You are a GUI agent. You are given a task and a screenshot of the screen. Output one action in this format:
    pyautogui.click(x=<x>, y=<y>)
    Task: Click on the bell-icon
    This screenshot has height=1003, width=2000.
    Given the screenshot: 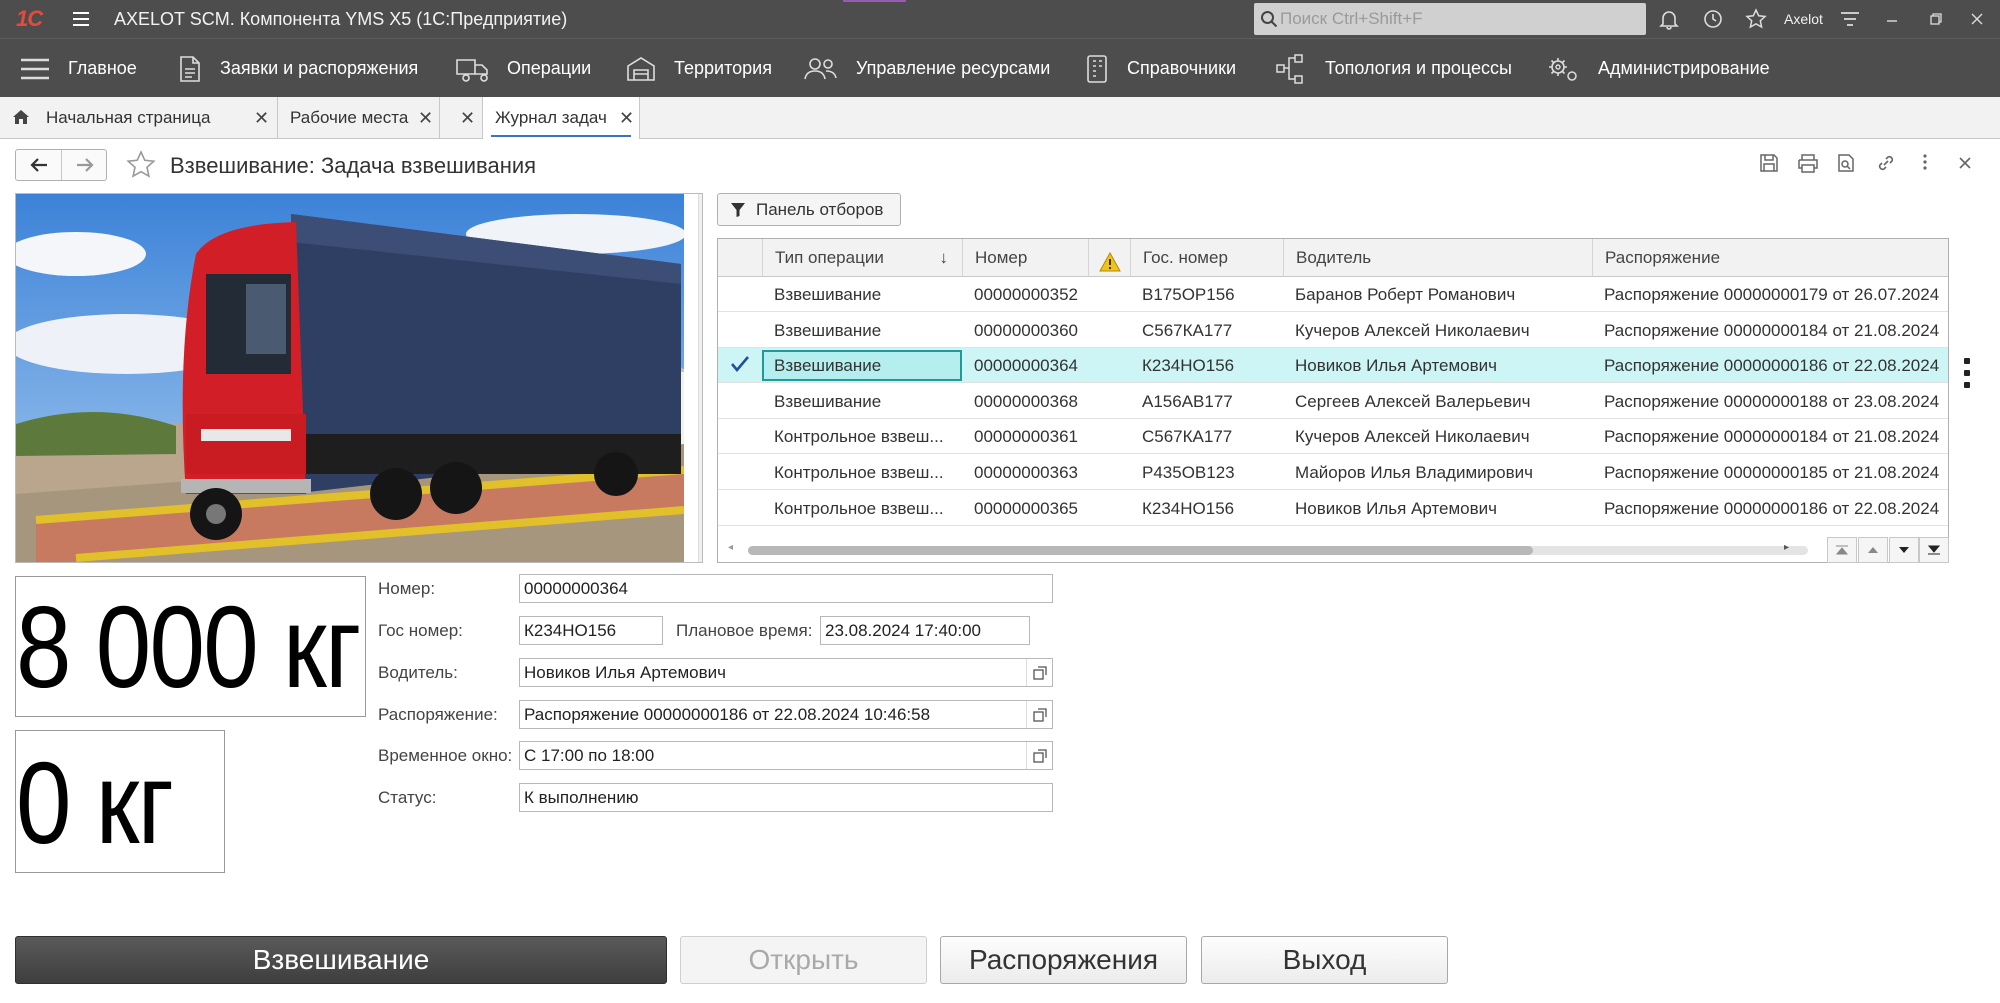 What is the action you would take?
    pyautogui.click(x=1669, y=21)
    